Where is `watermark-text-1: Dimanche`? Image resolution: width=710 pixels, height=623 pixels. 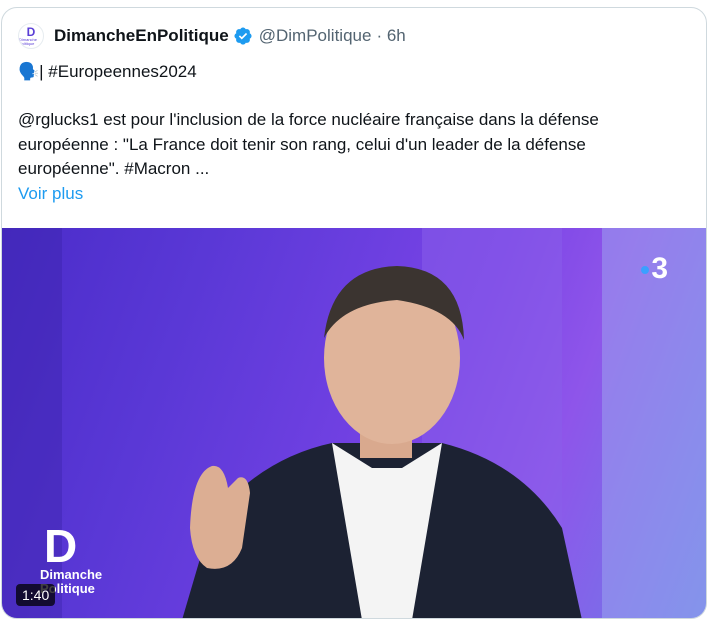
watermark-text-1: Dimanche is located at coordinates (71, 574).